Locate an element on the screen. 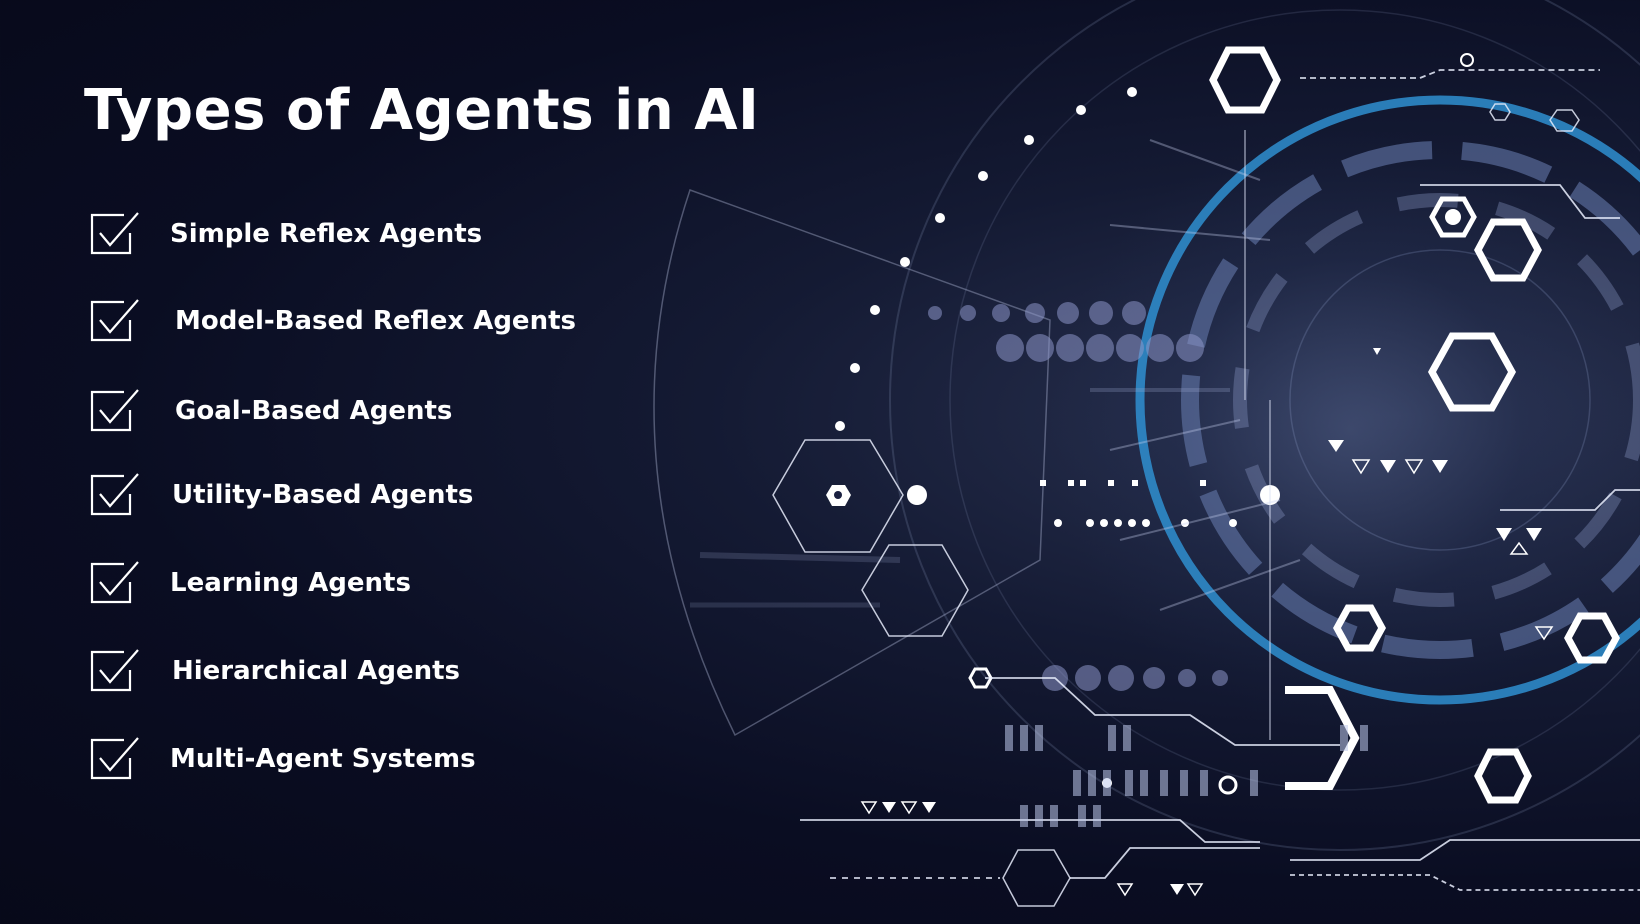 This screenshot has height=924, width=1640. list-item: Goal-Based Agents is located at coordinates (390, 412).